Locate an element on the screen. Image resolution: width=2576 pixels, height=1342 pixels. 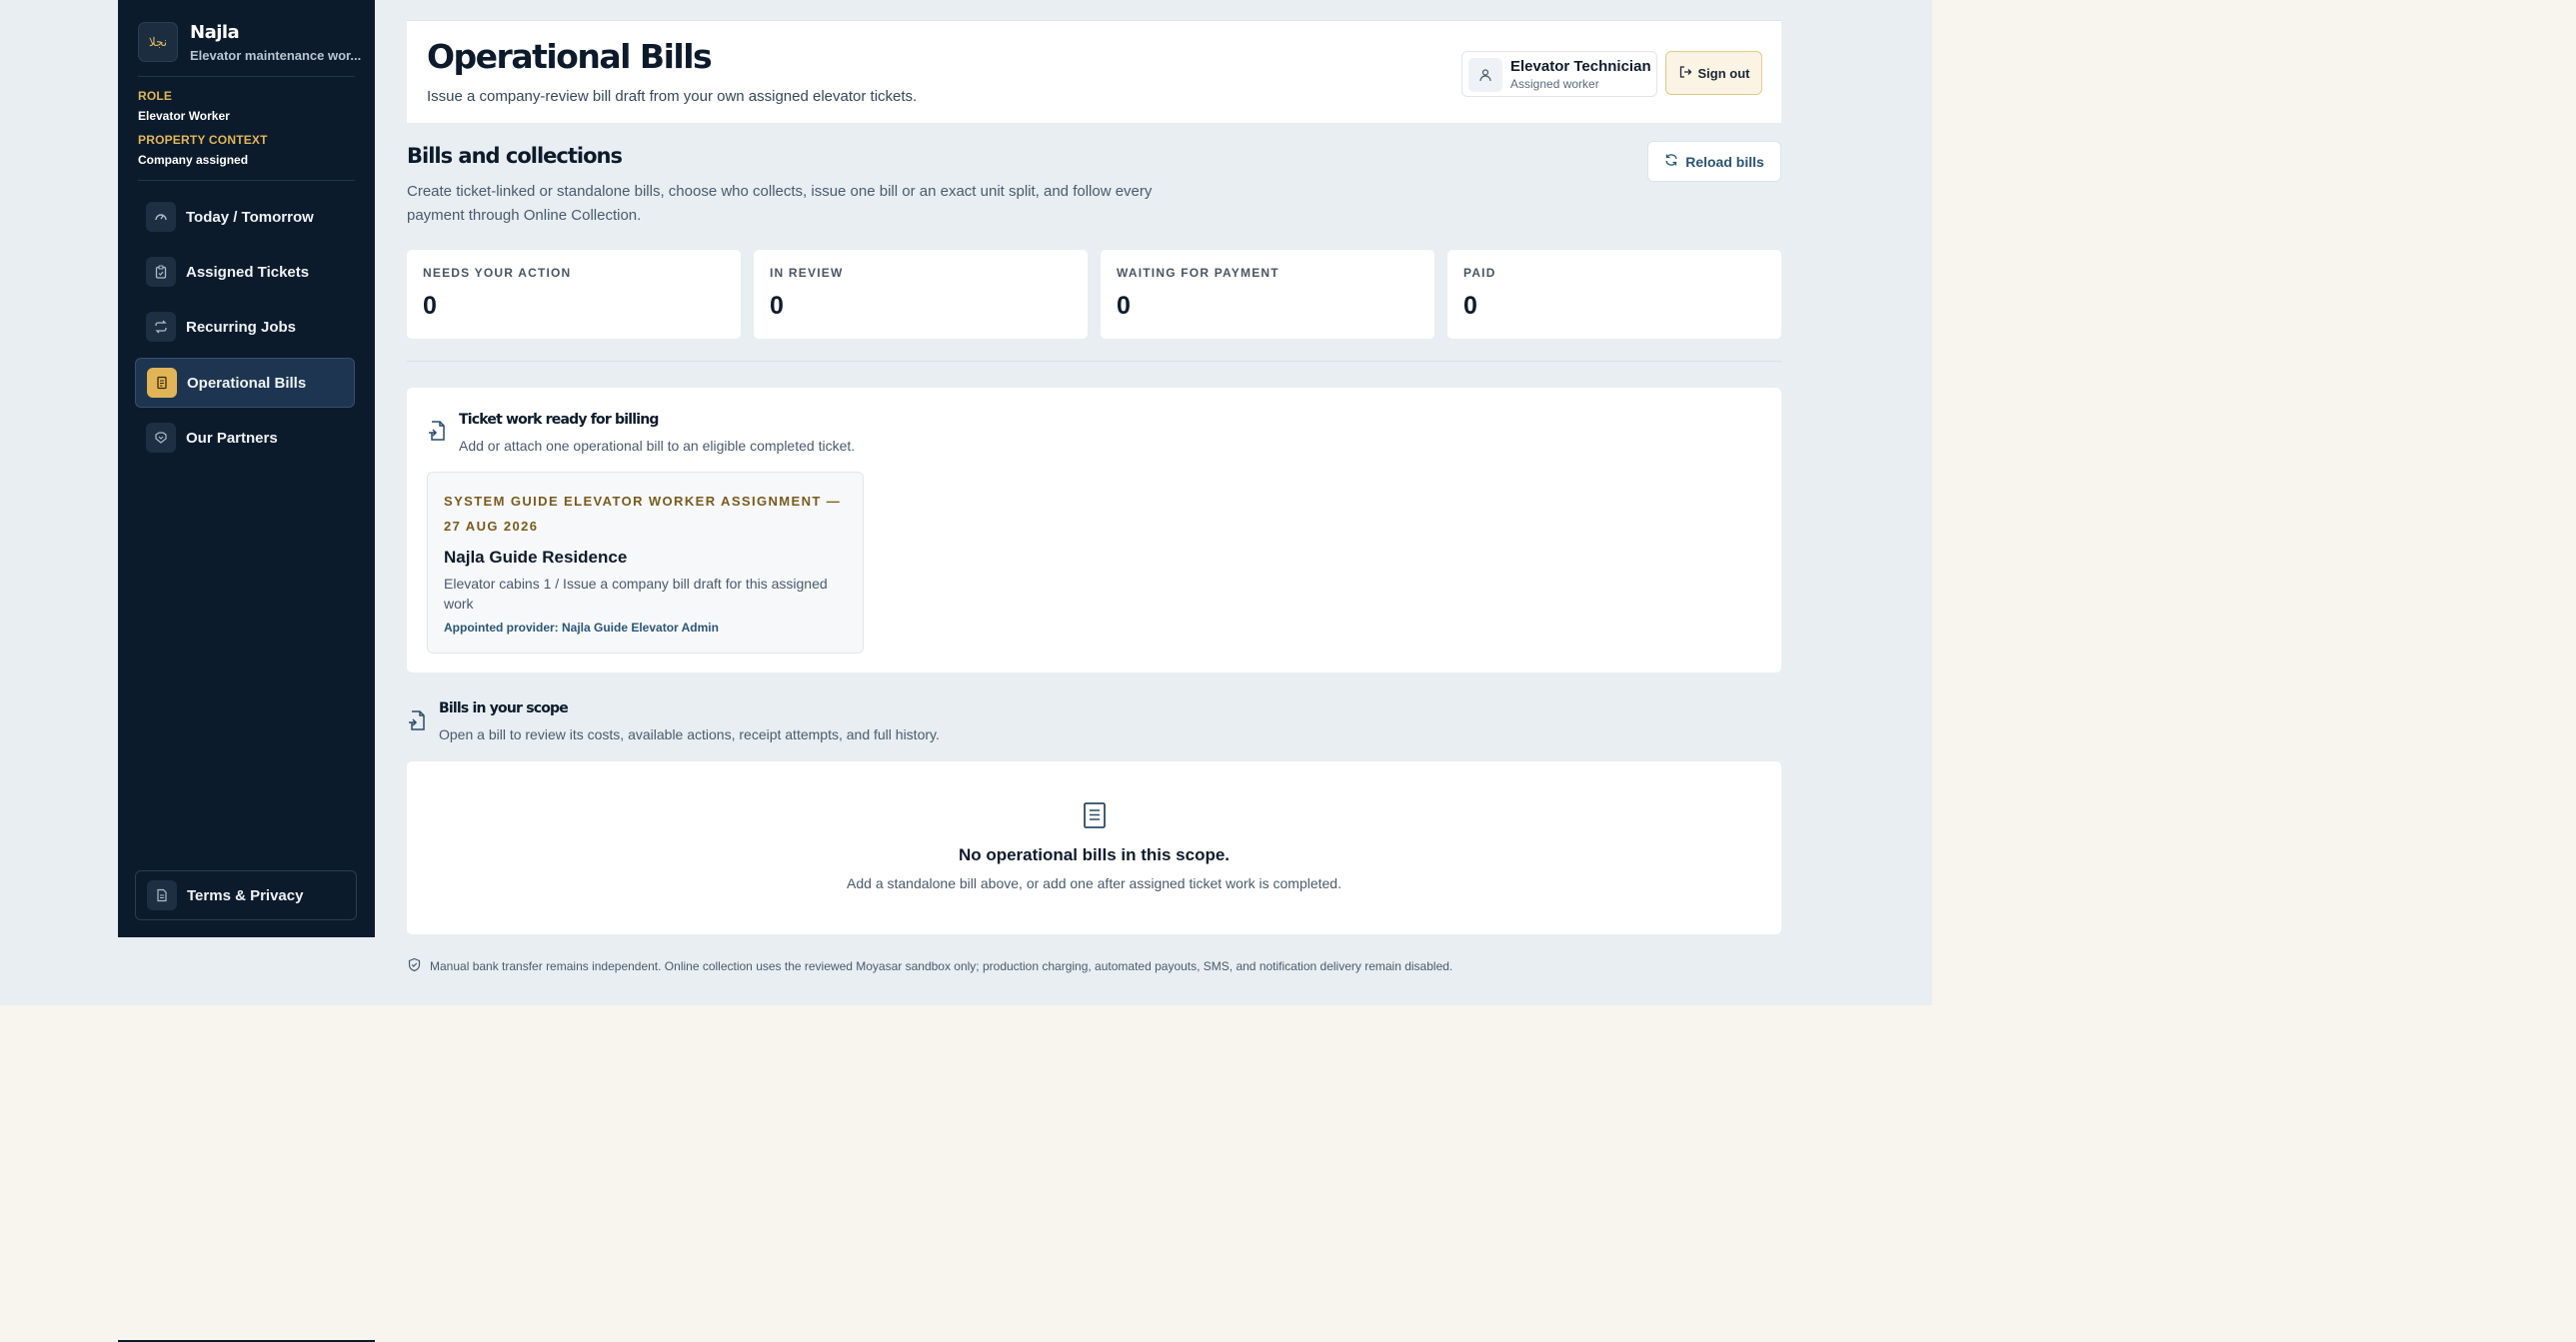
sign-out-icon is located at coordinates (1685, 73).